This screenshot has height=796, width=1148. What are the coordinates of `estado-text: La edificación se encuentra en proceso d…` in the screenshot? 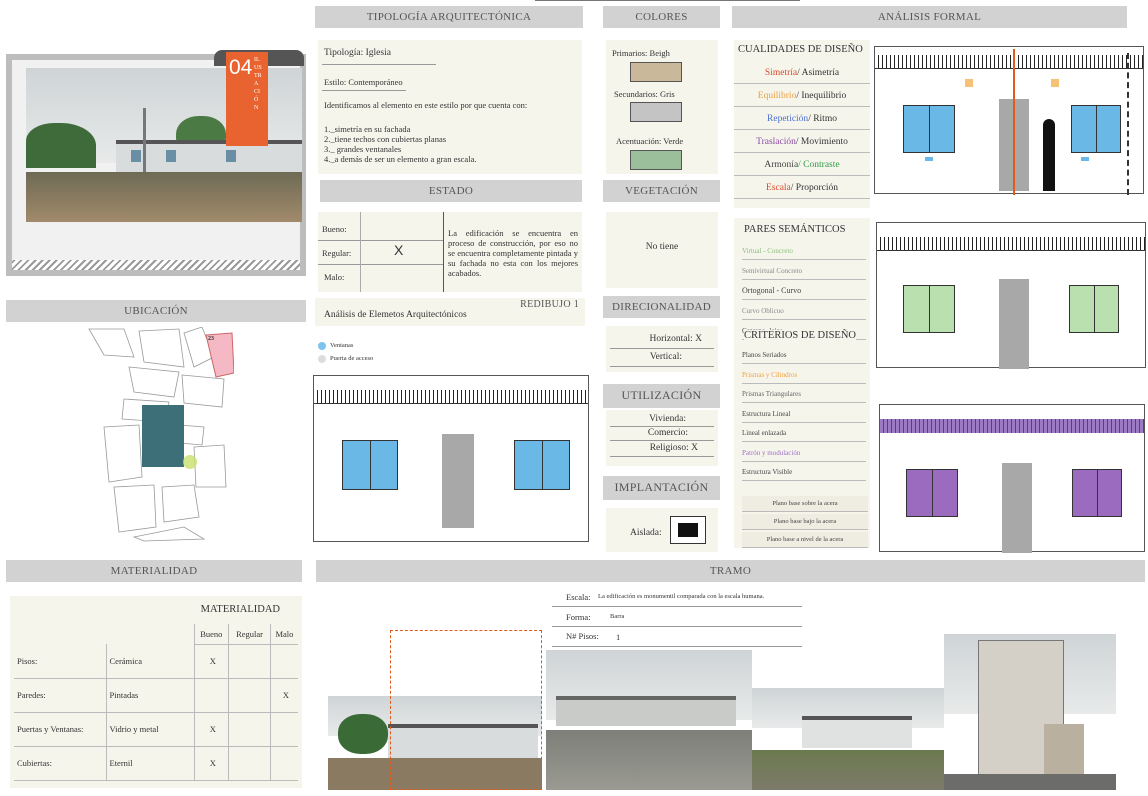 It's located at (513, 253).